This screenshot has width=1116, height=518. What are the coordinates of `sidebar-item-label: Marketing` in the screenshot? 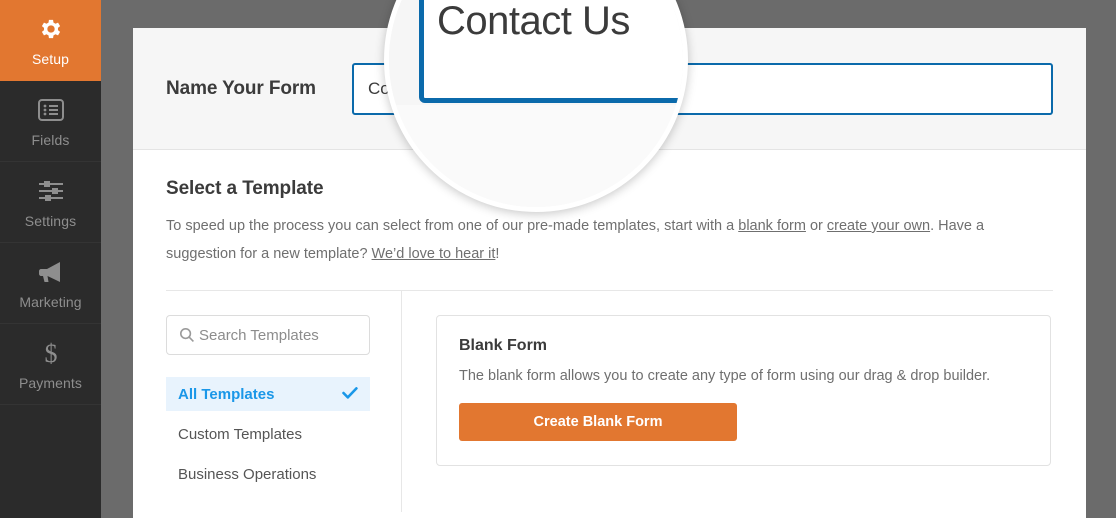 It's located at (50, 301).